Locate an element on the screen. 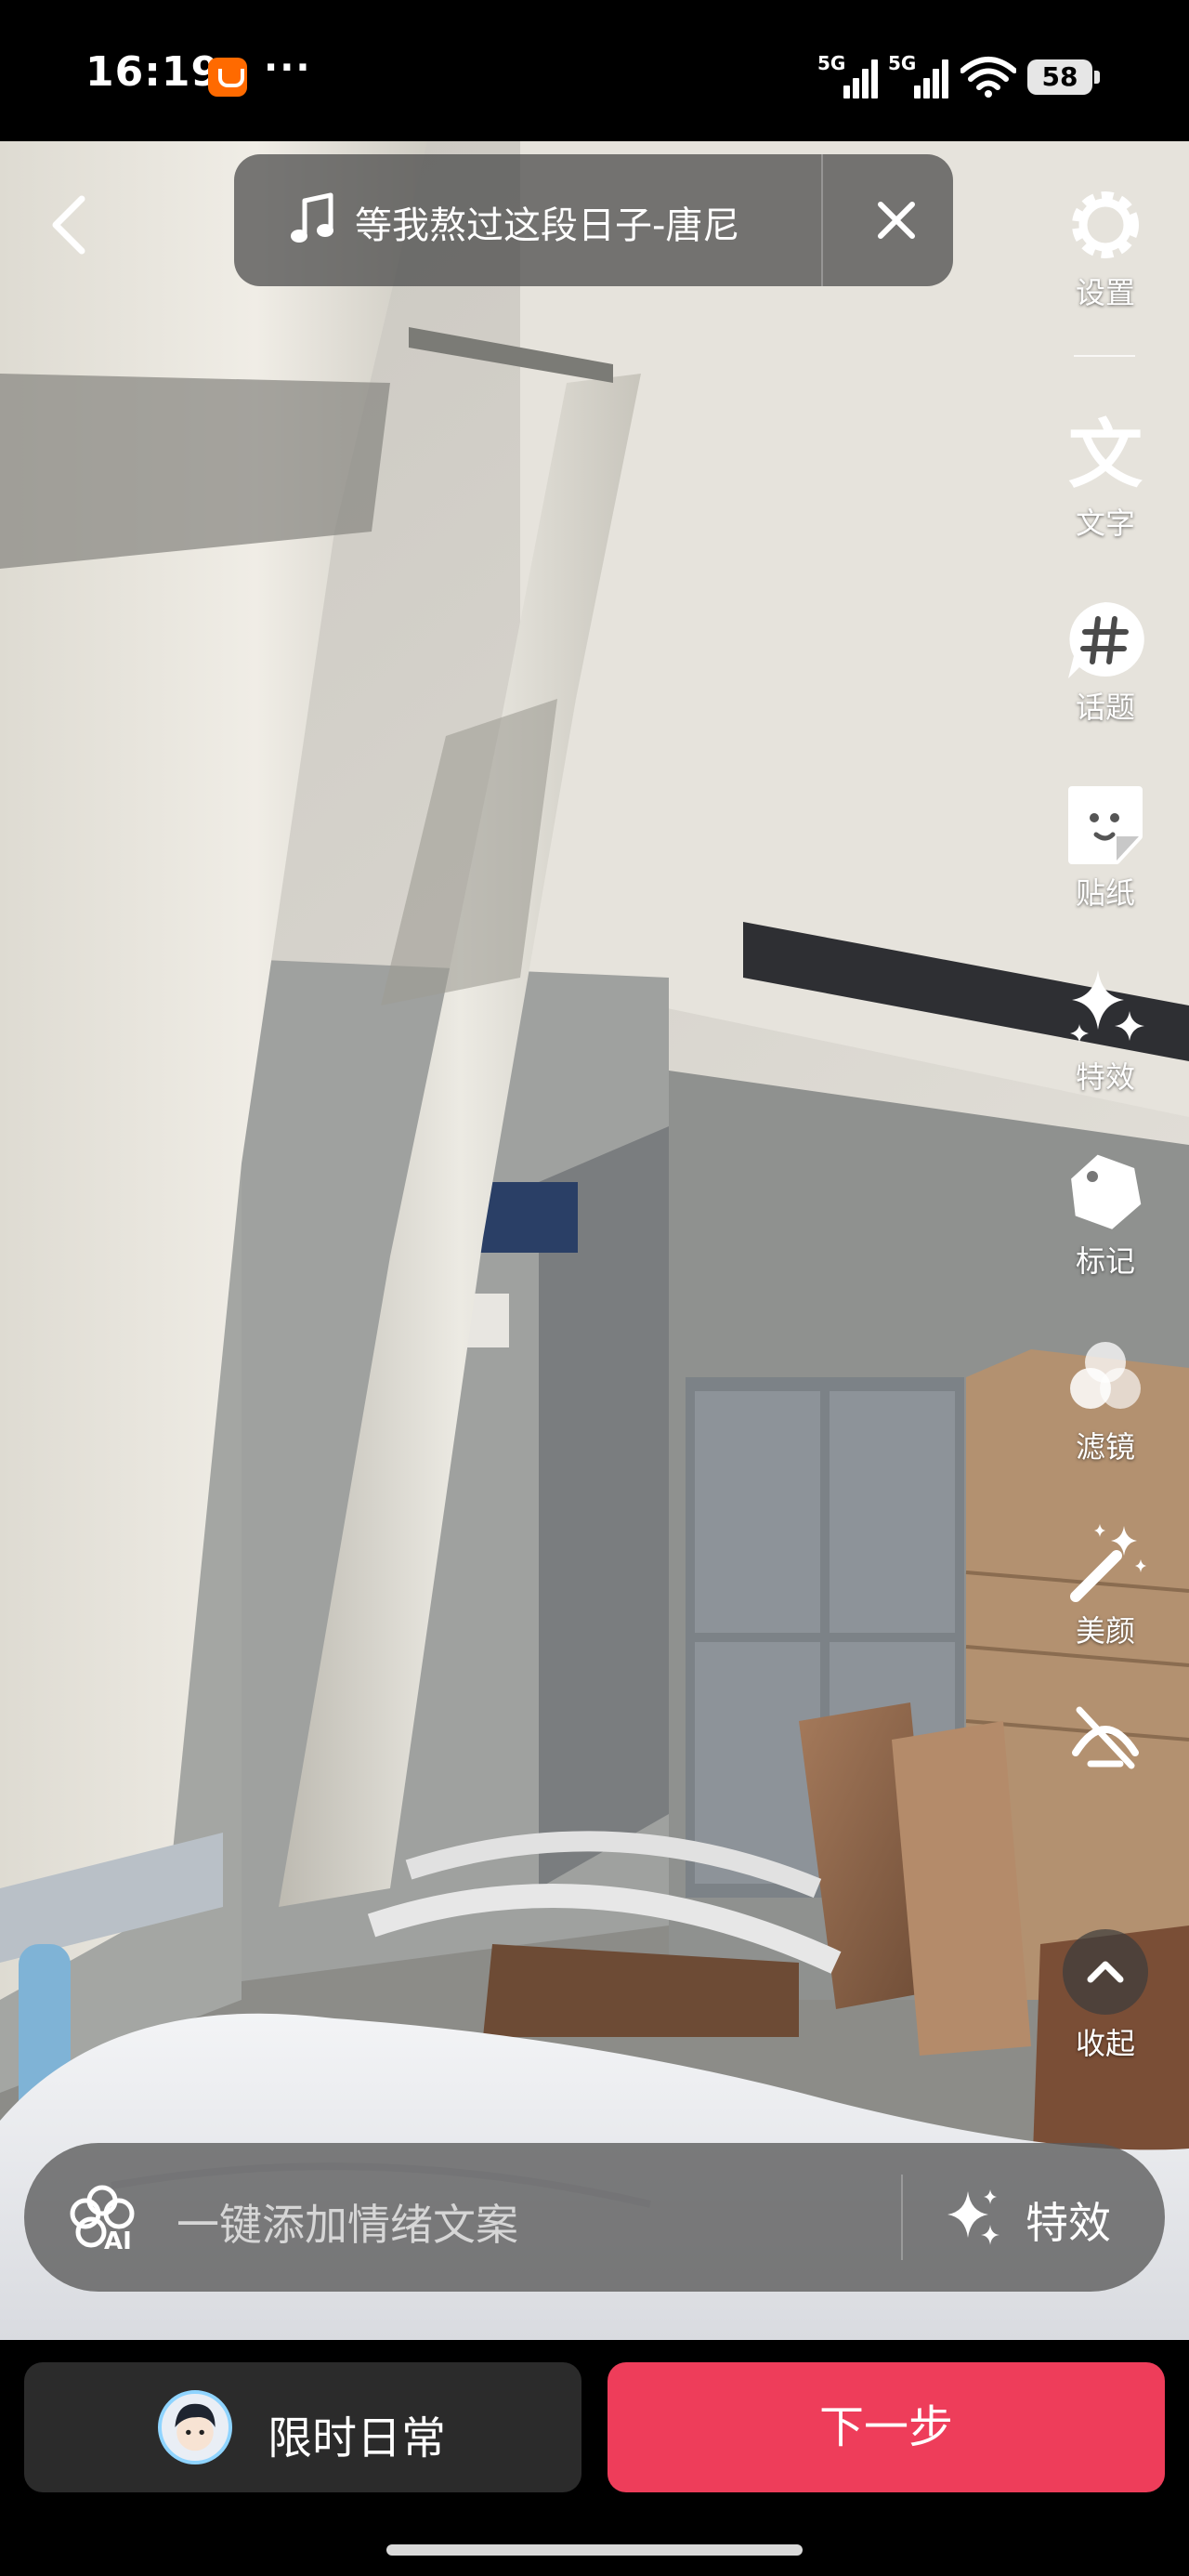  tool-label: 滤镜 is located at coordinates (1105, 1447).